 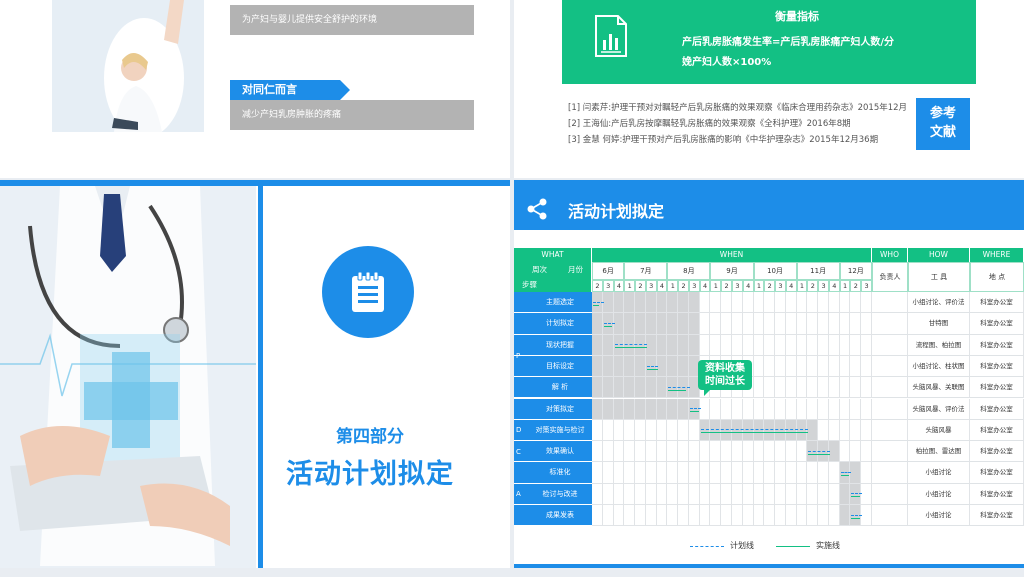 What do you see at coordinates (518, 356) in the screenshot?
I see `phase-p: P` at bounding box center [518, 356].